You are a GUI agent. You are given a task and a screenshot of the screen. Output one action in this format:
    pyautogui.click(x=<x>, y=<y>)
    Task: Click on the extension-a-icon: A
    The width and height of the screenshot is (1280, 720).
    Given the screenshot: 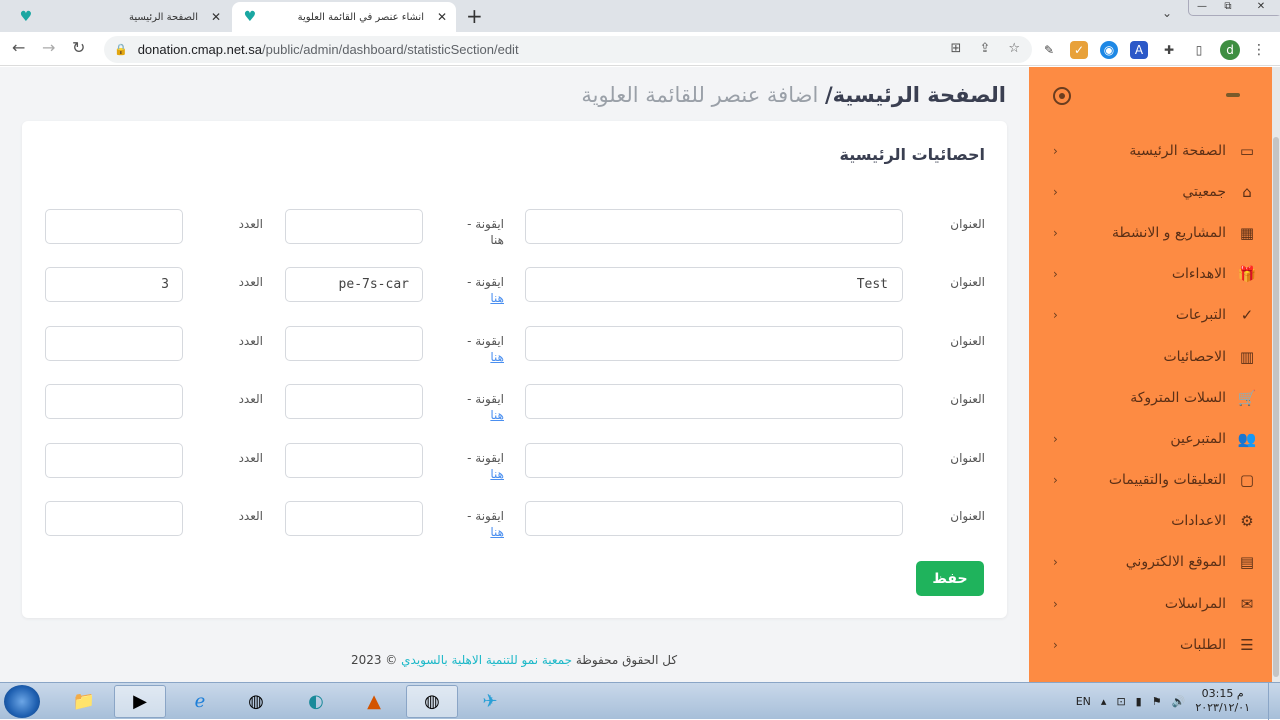 What is the action you would take?
    pyautogui.click(x=1139, y=50)
    